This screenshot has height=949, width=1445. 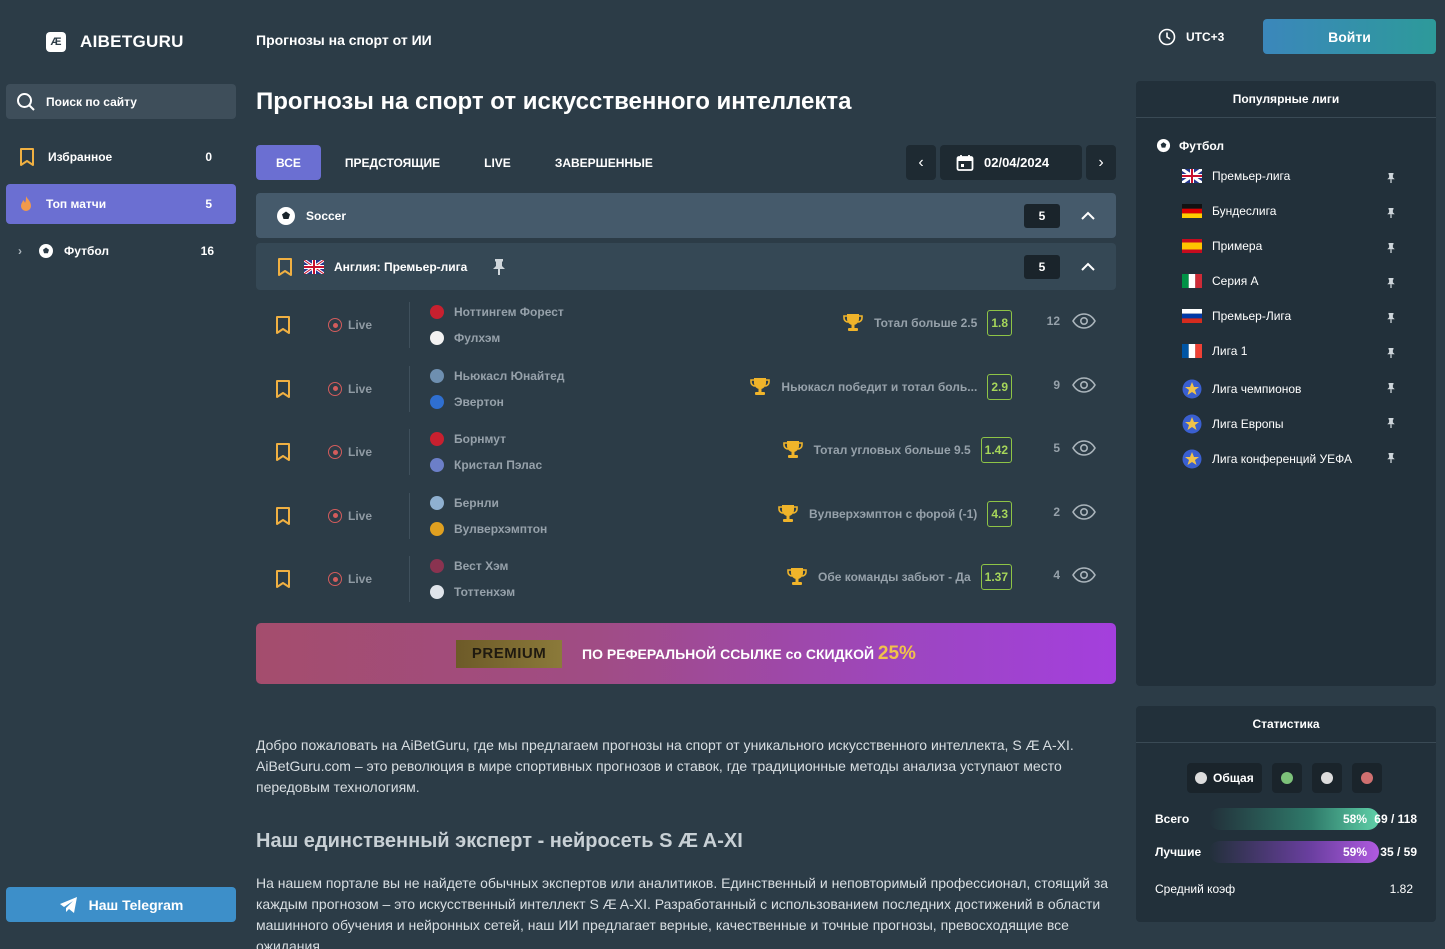 I want to click on tab-all: ВСЕ, so click(x=288, y=162).